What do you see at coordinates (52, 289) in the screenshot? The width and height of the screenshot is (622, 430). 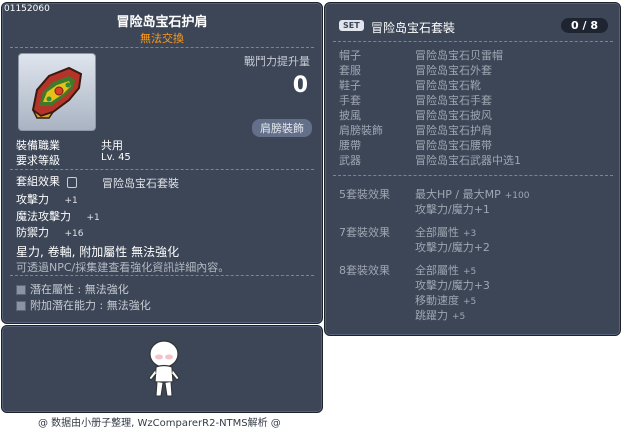 I see `potential-label: 潛在屬性` at bounding box center [52, 289].